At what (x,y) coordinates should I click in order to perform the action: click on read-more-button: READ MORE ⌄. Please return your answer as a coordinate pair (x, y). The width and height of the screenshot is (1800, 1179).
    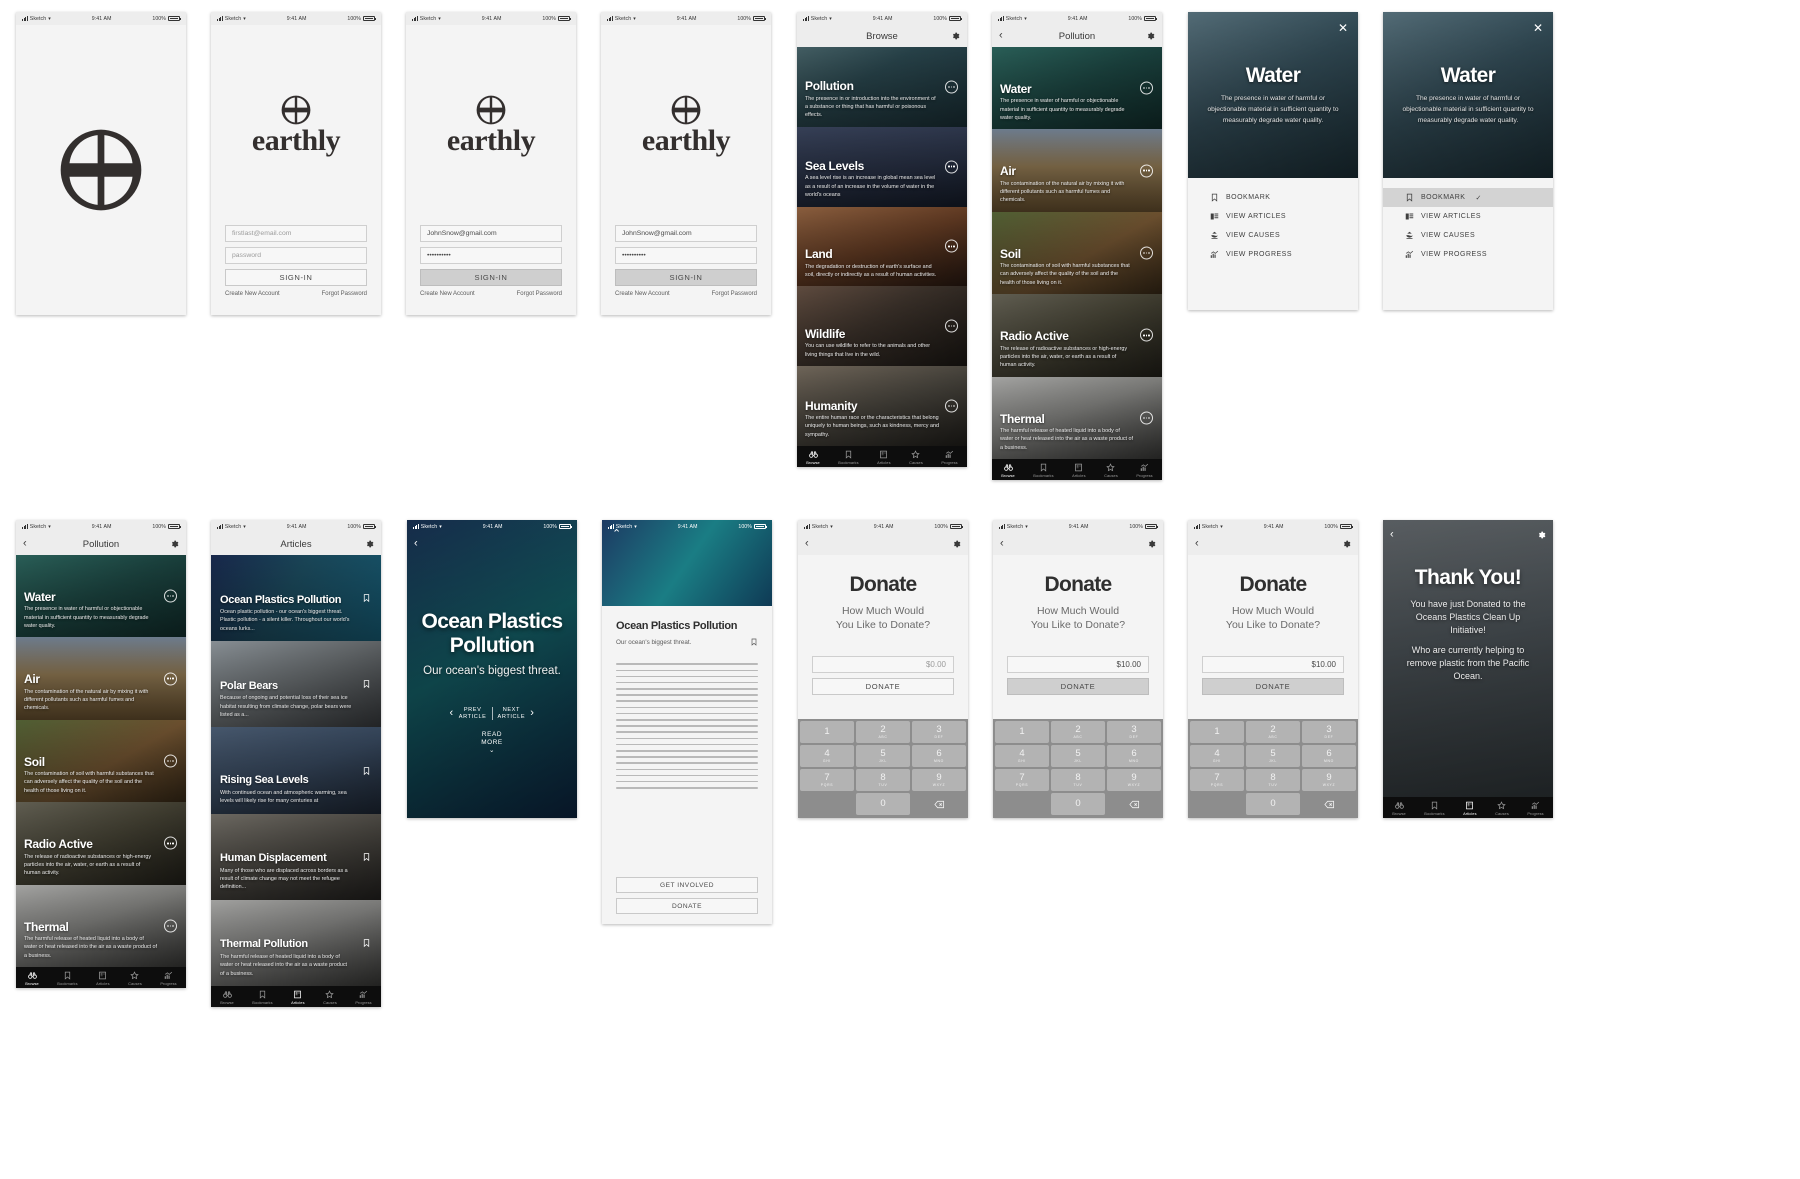
    Looking at the image, I should click on (492, 743).